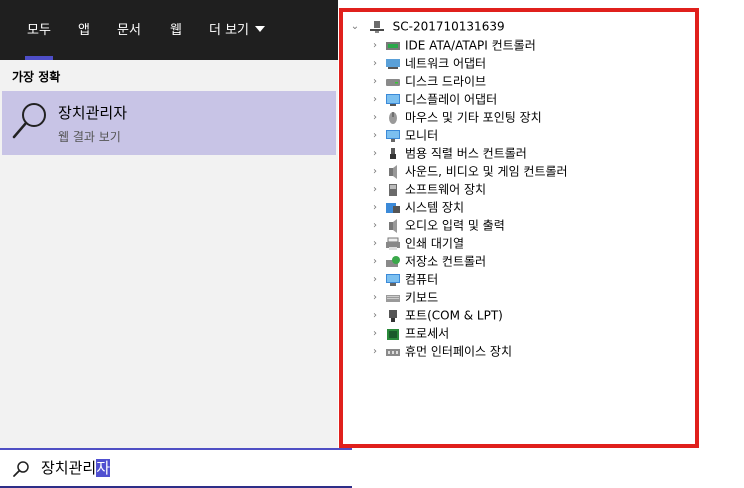 This screenshot has height=488, width=744. I want to click on tree-category-item: › 저장소 컨트롤러, so click(427, 261).